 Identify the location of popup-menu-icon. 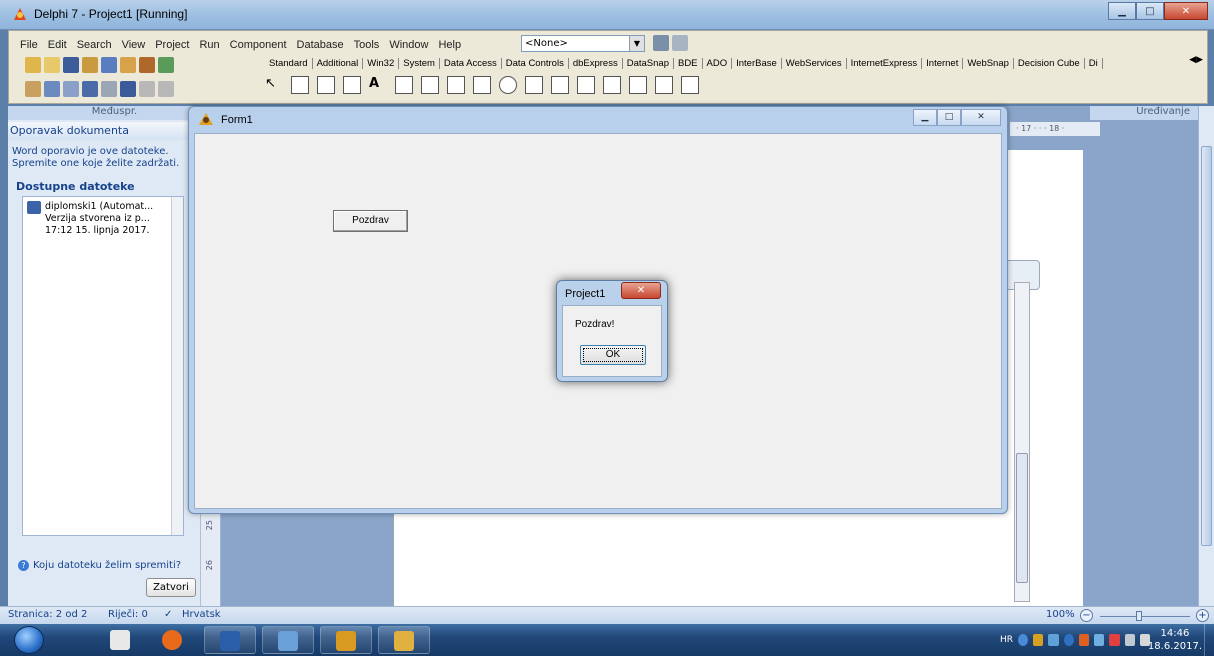
(352, 85).